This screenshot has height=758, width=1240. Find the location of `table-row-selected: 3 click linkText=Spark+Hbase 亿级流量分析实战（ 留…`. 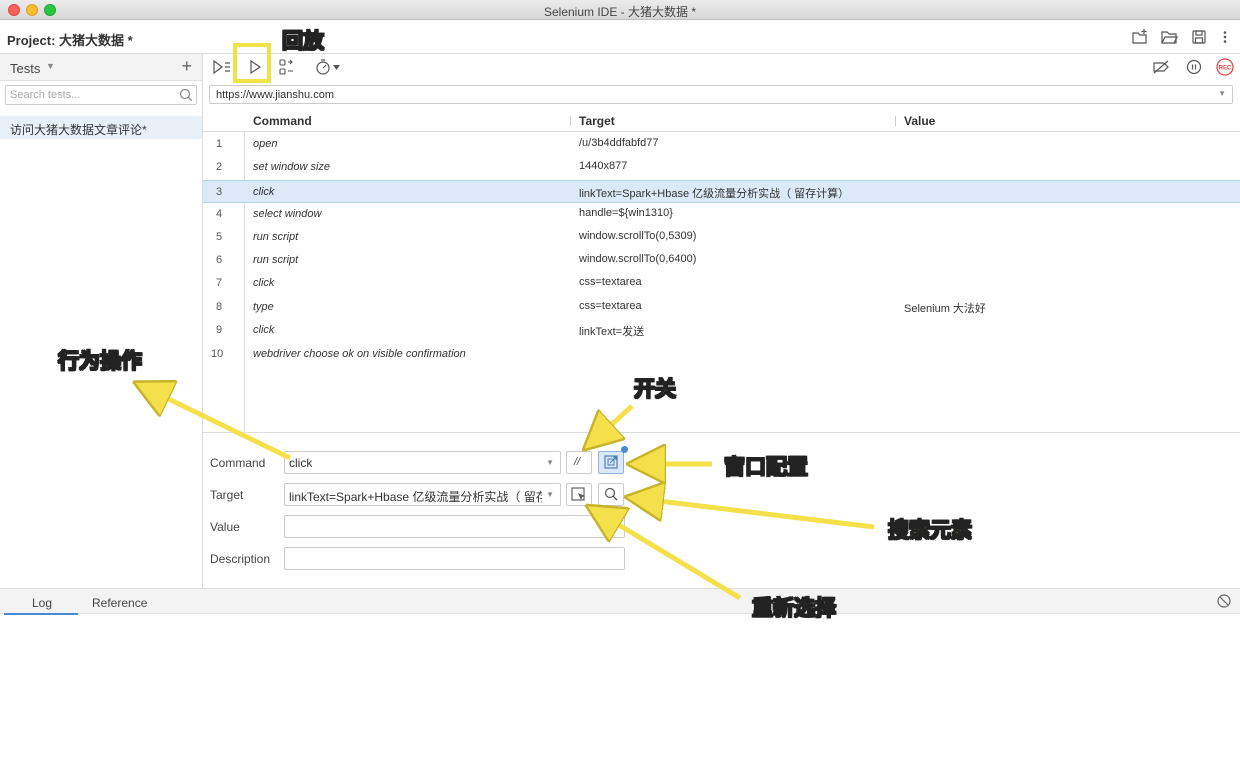

table-row-selected: 3 click linkText=Spark+Hbase 亿级流量分析实战（ 留… is located at coordinates (721, 191).